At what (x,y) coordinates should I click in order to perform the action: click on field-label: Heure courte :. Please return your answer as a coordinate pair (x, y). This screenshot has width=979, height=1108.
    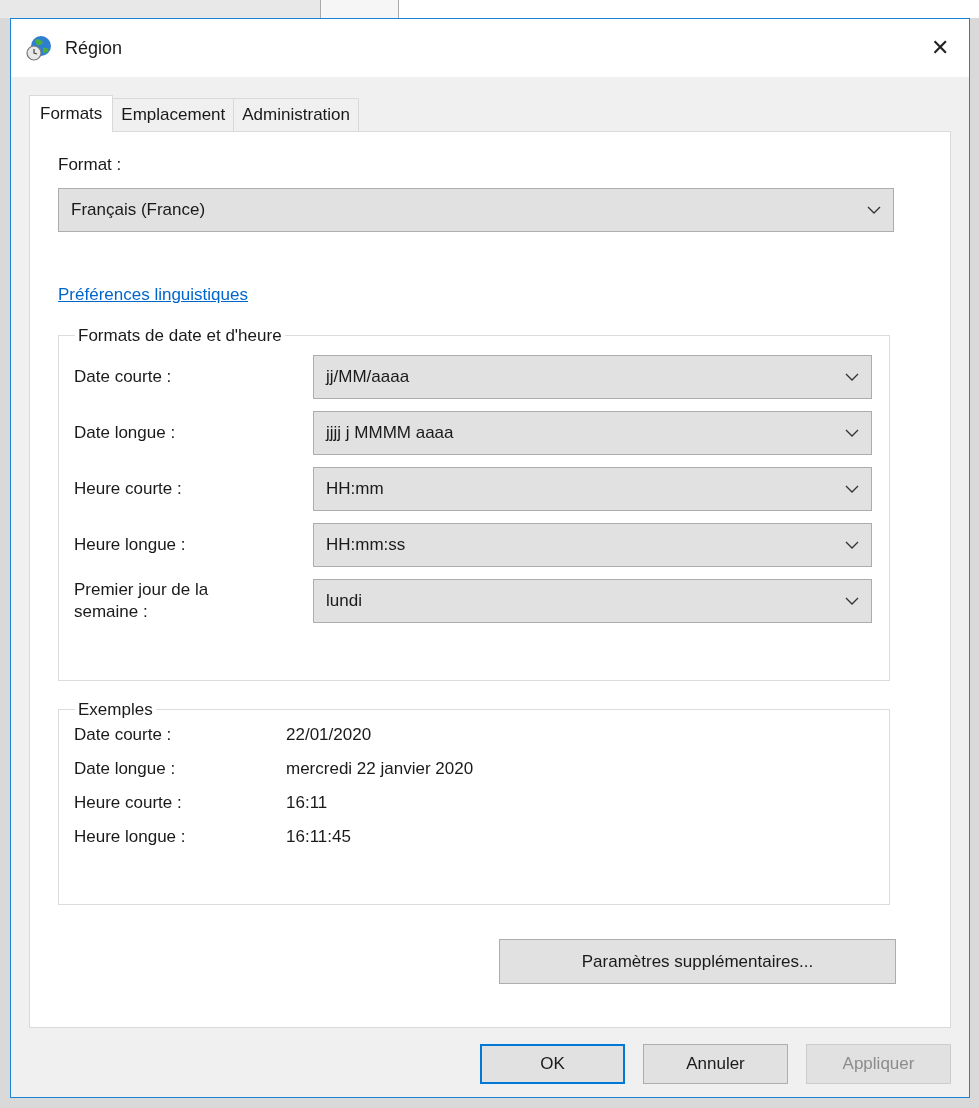
    Looking at the image, I should click on (128, 488).